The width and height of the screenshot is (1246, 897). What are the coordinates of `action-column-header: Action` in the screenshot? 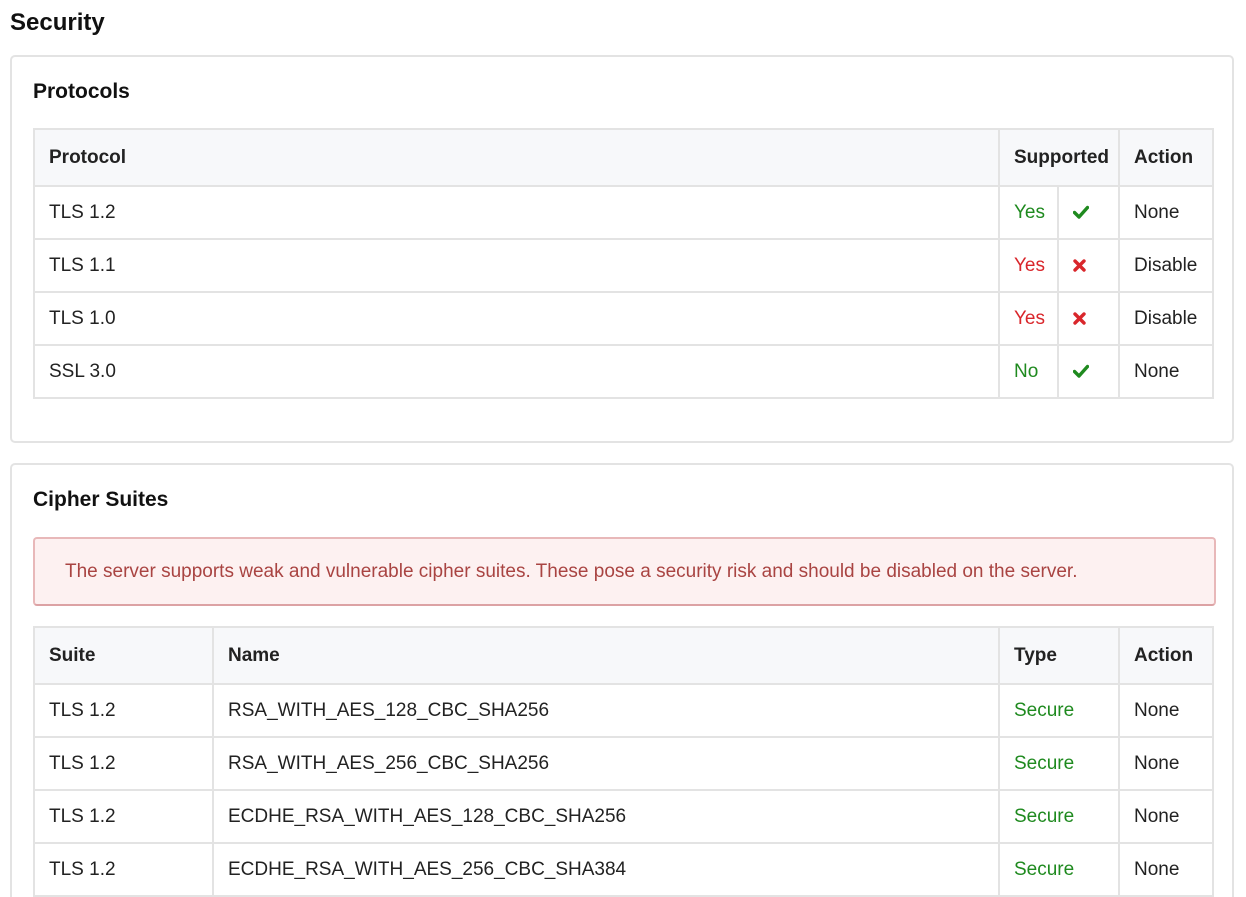 It's located at (1166, 157).